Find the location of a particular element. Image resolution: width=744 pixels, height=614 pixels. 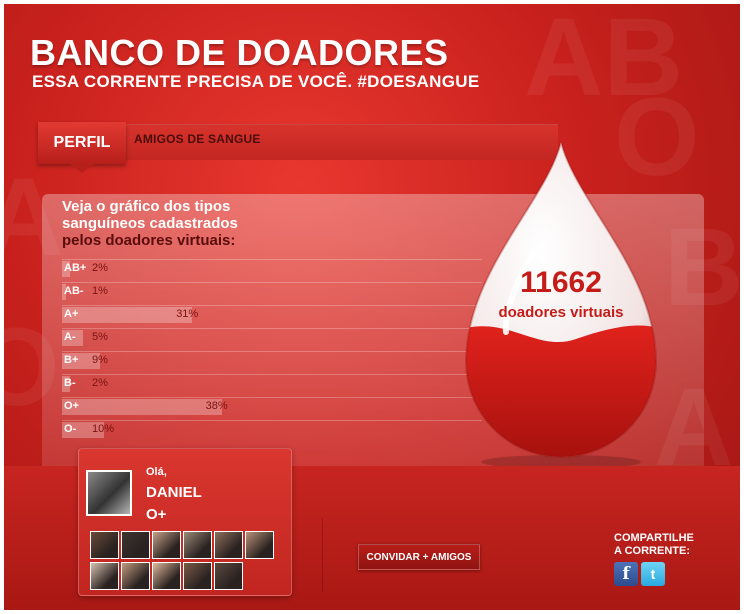

bar-value-label: 31% is located at coordinates (187, 314).